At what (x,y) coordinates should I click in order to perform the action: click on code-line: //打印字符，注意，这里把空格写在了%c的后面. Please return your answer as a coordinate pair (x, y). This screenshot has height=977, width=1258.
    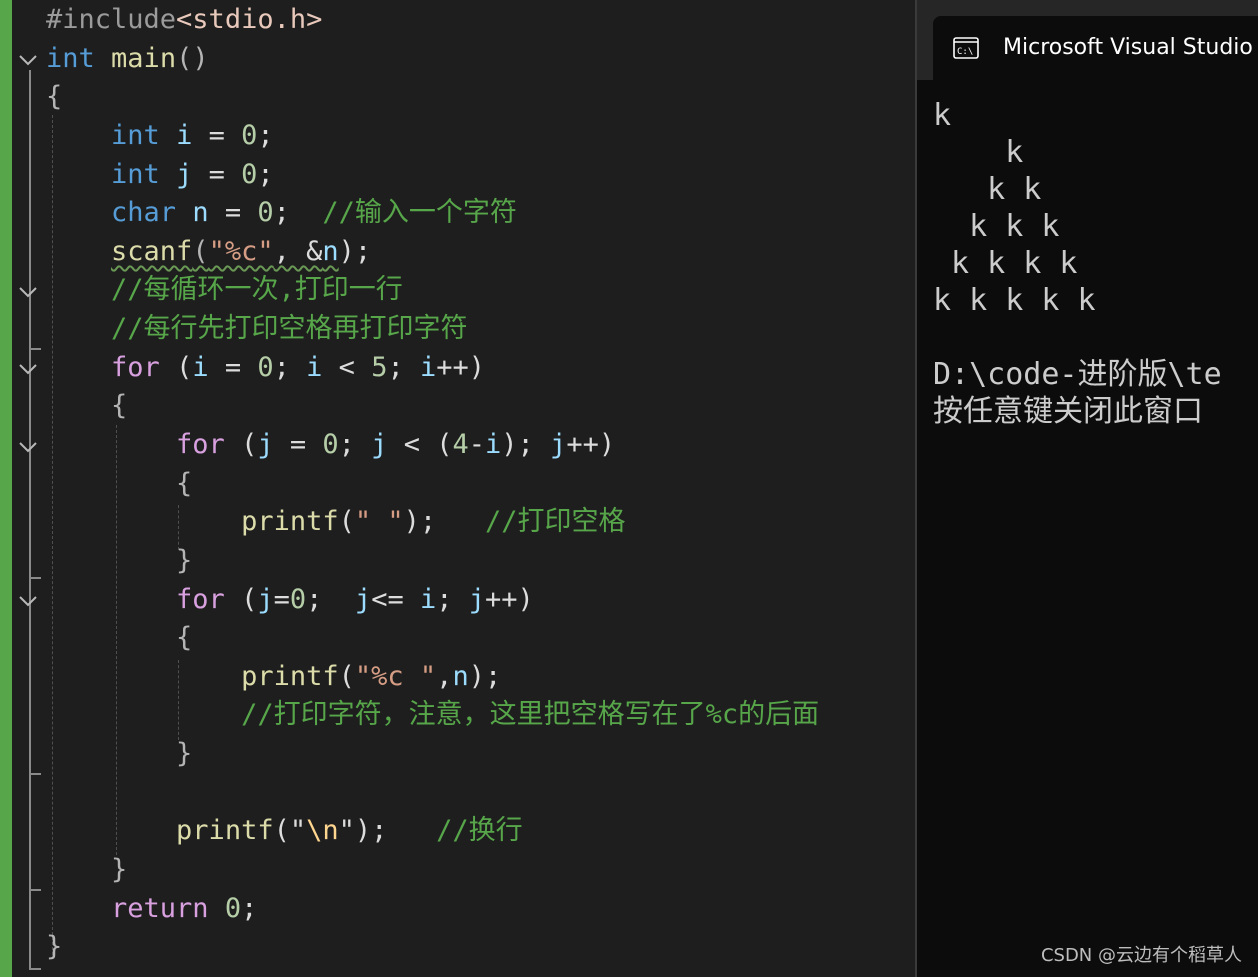
    Looking at the image, I should click on (432, 715).